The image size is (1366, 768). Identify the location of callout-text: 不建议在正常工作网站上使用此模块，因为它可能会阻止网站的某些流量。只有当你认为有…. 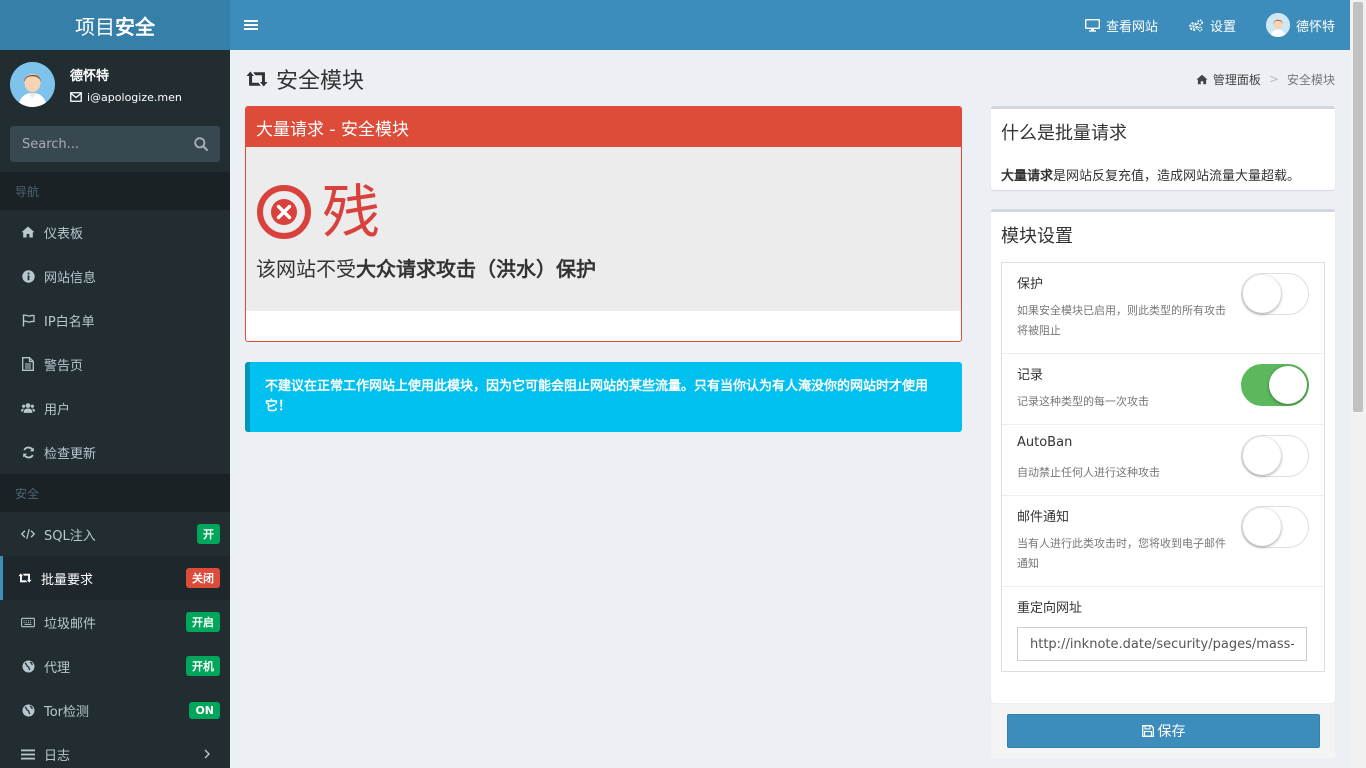
(597, 396).